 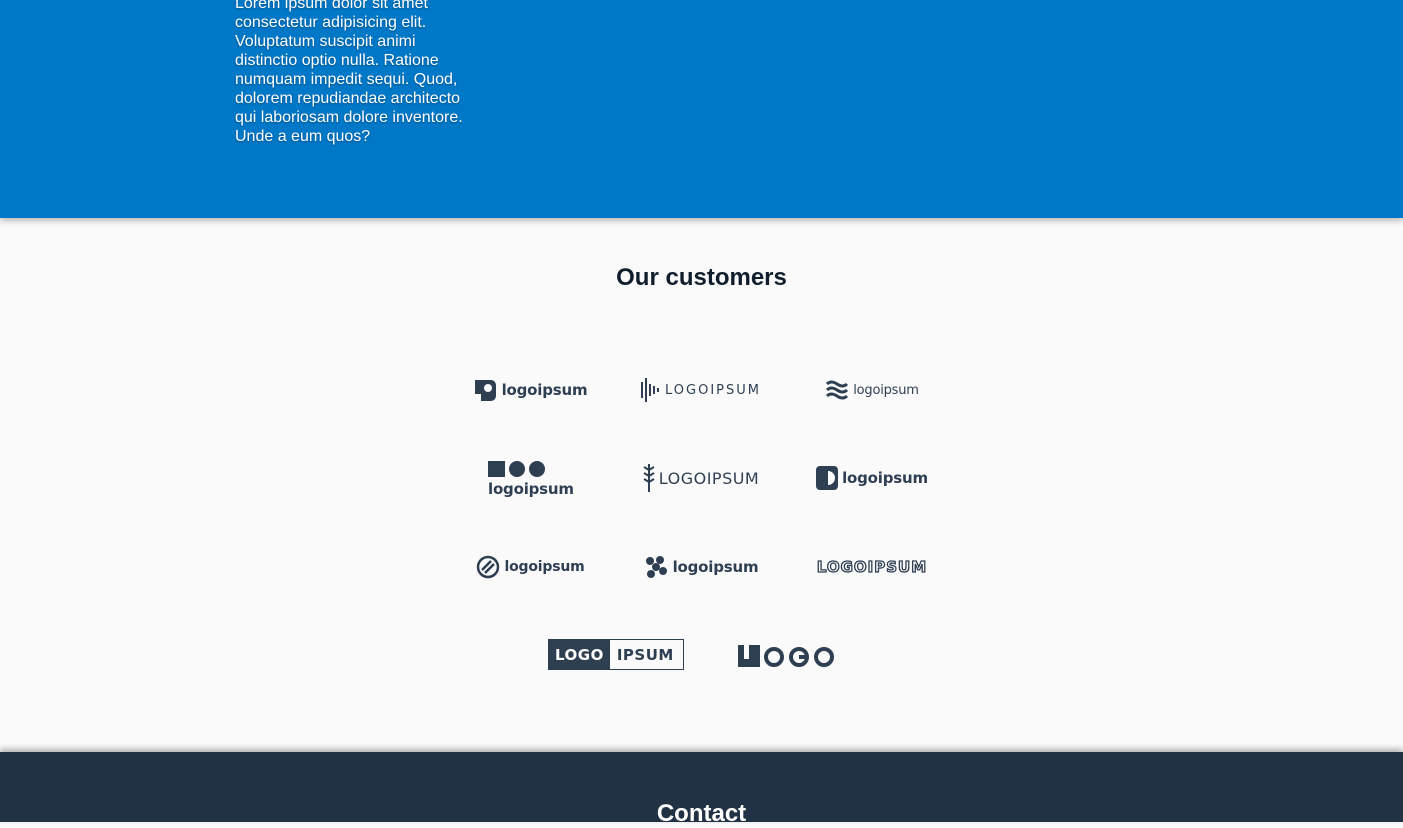 I want to click on customer-logo-5: LOGOIPSUM, so click(x=701, y=478).